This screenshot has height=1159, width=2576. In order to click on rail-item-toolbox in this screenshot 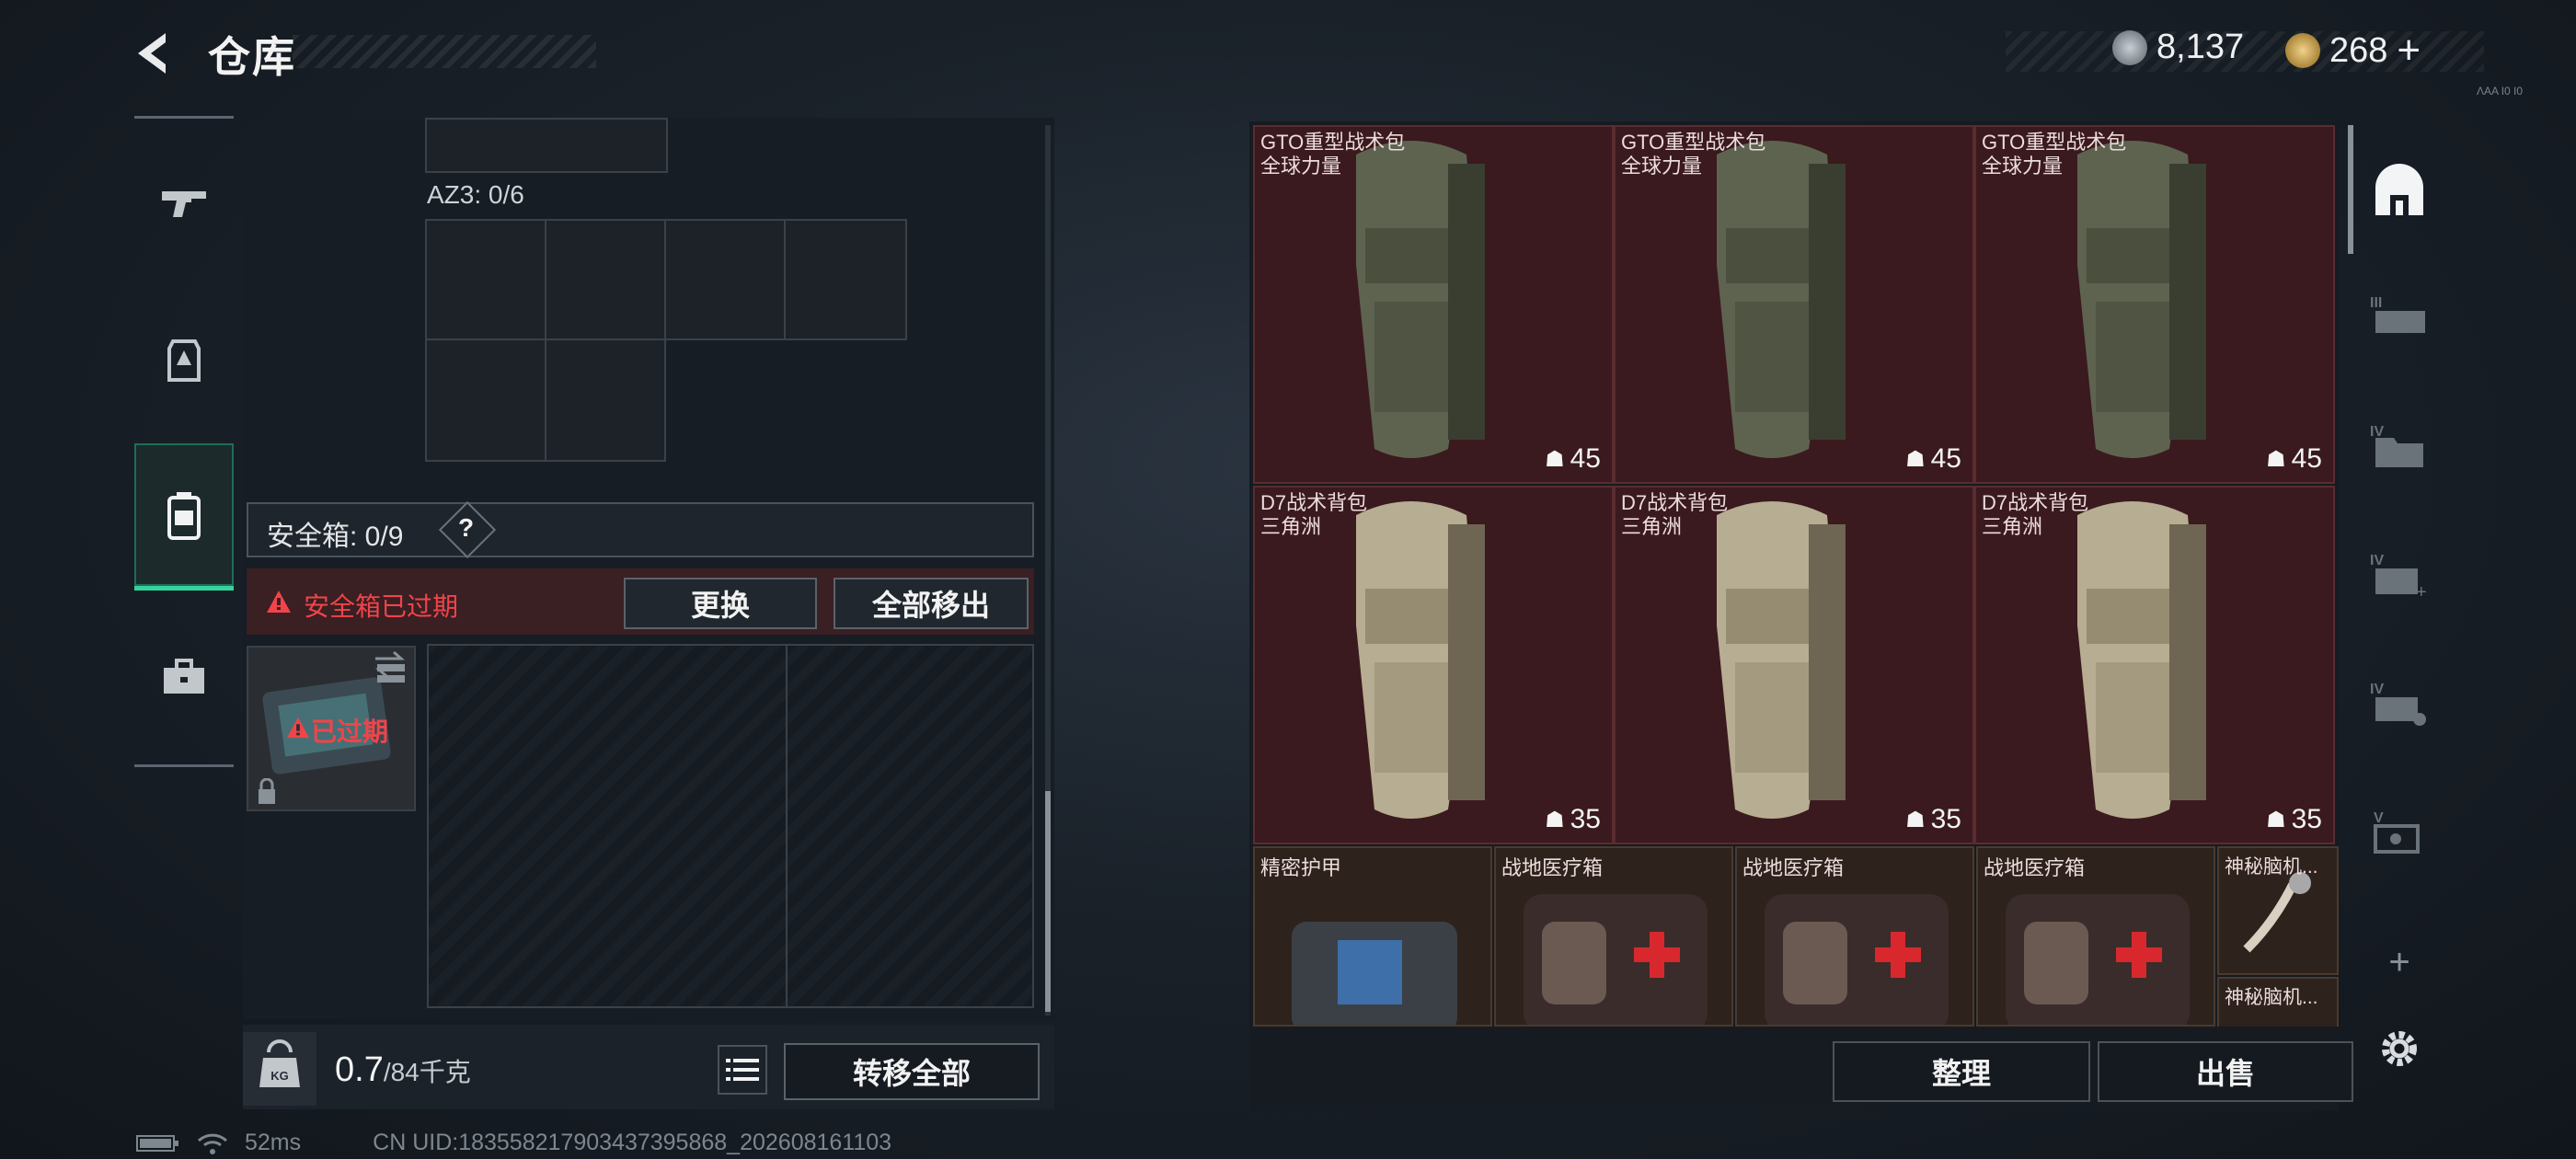, I will do `click(184, 677)`.